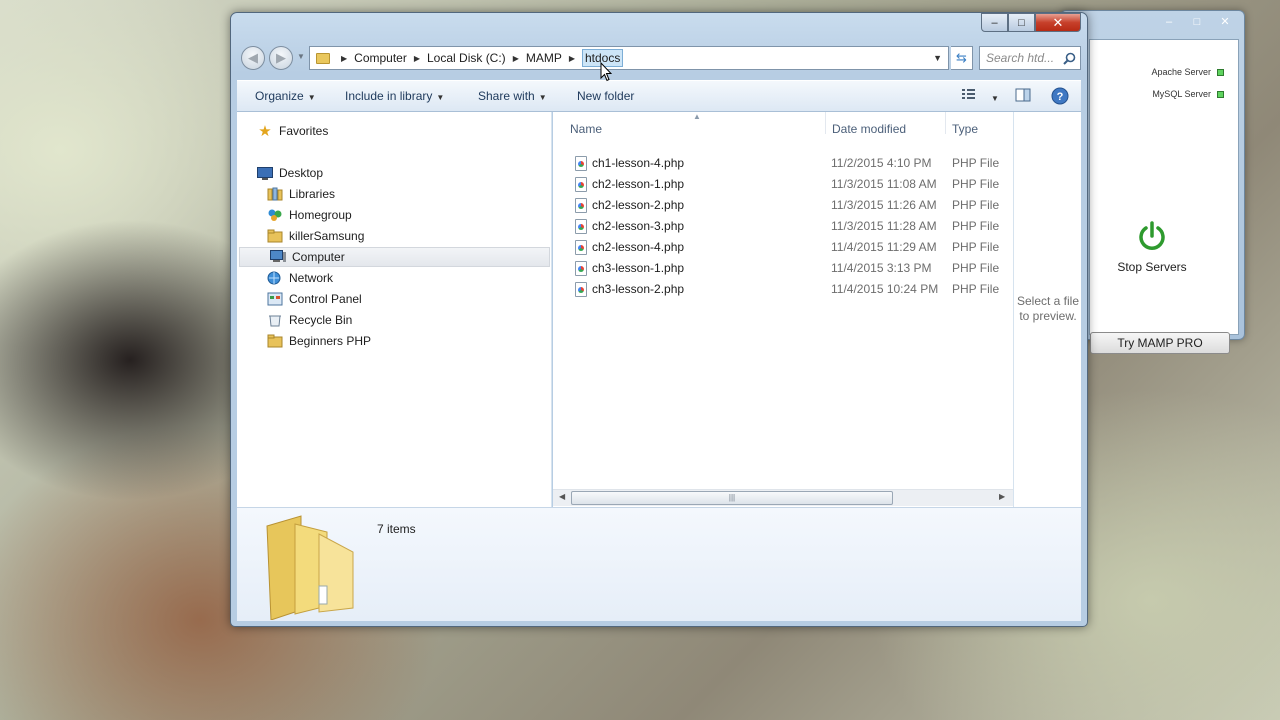 This screenshot has width=1280, height=720. Describe the element at coordinates (275, 278) in the screenshot. I see `network-icon` at that location.